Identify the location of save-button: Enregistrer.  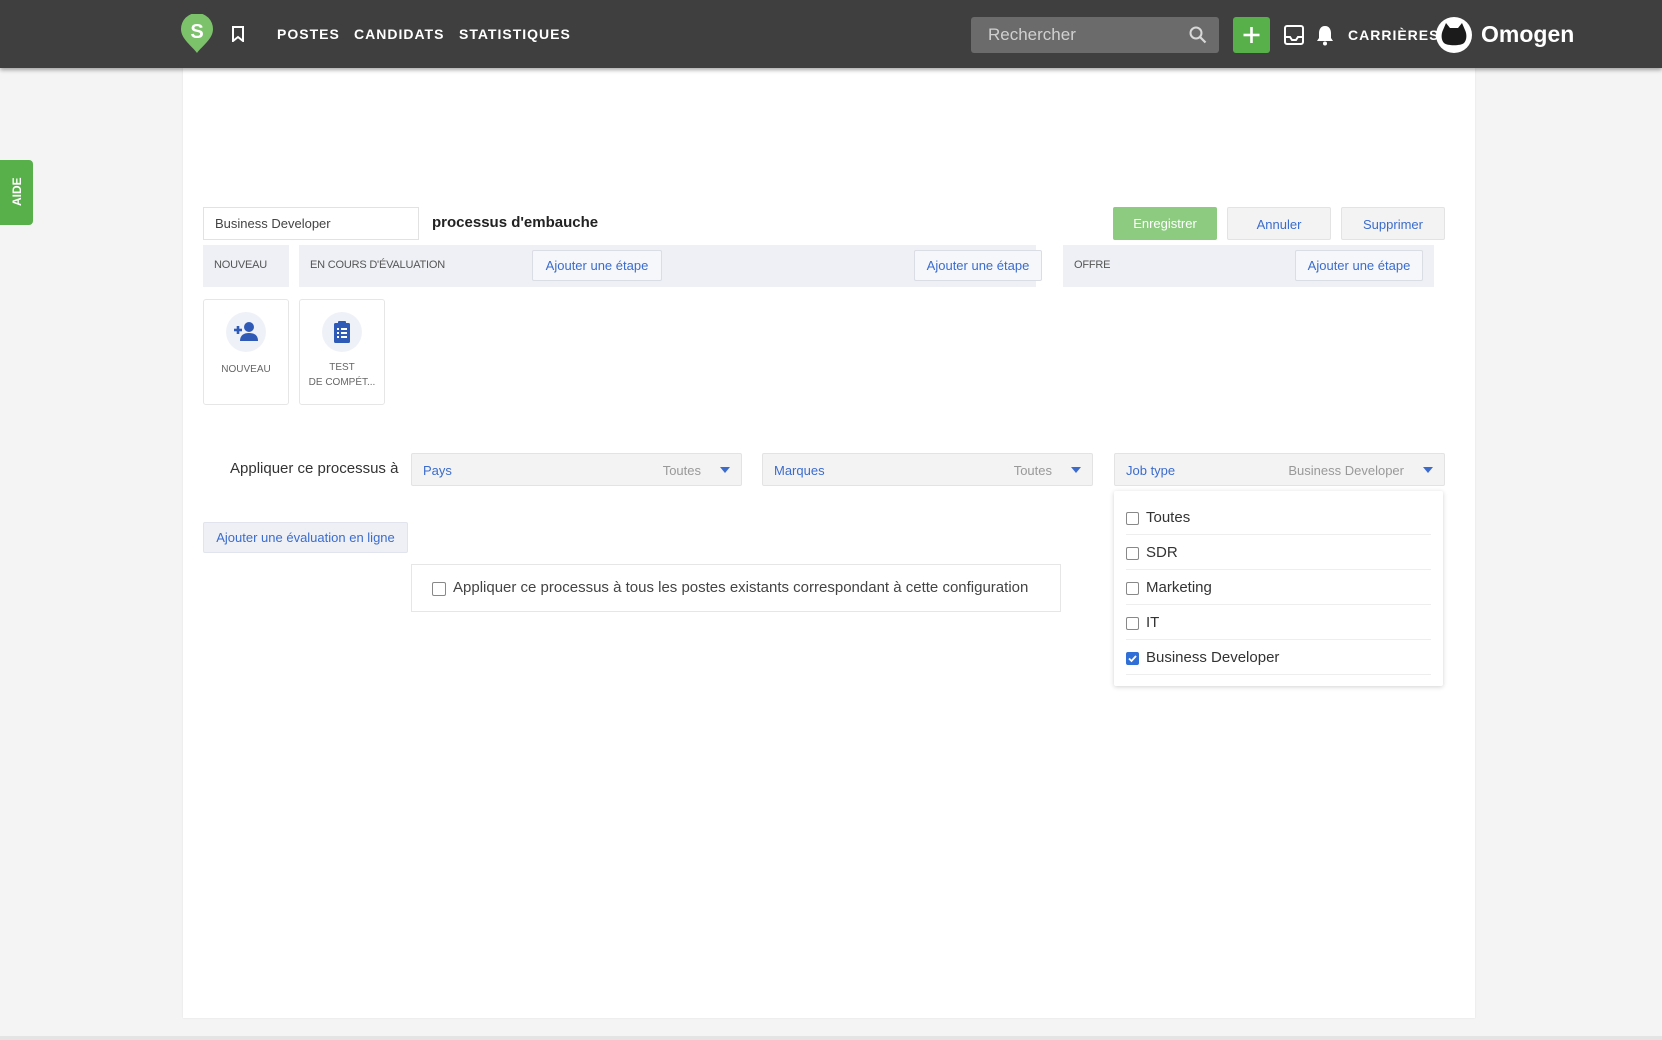
(1165, 223).